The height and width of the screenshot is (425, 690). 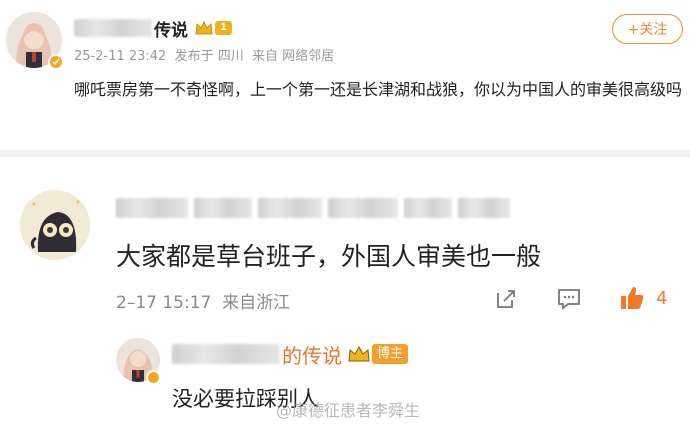 I want to click on reply-author-name: 的传说 博主, so click(x=290, y=354).